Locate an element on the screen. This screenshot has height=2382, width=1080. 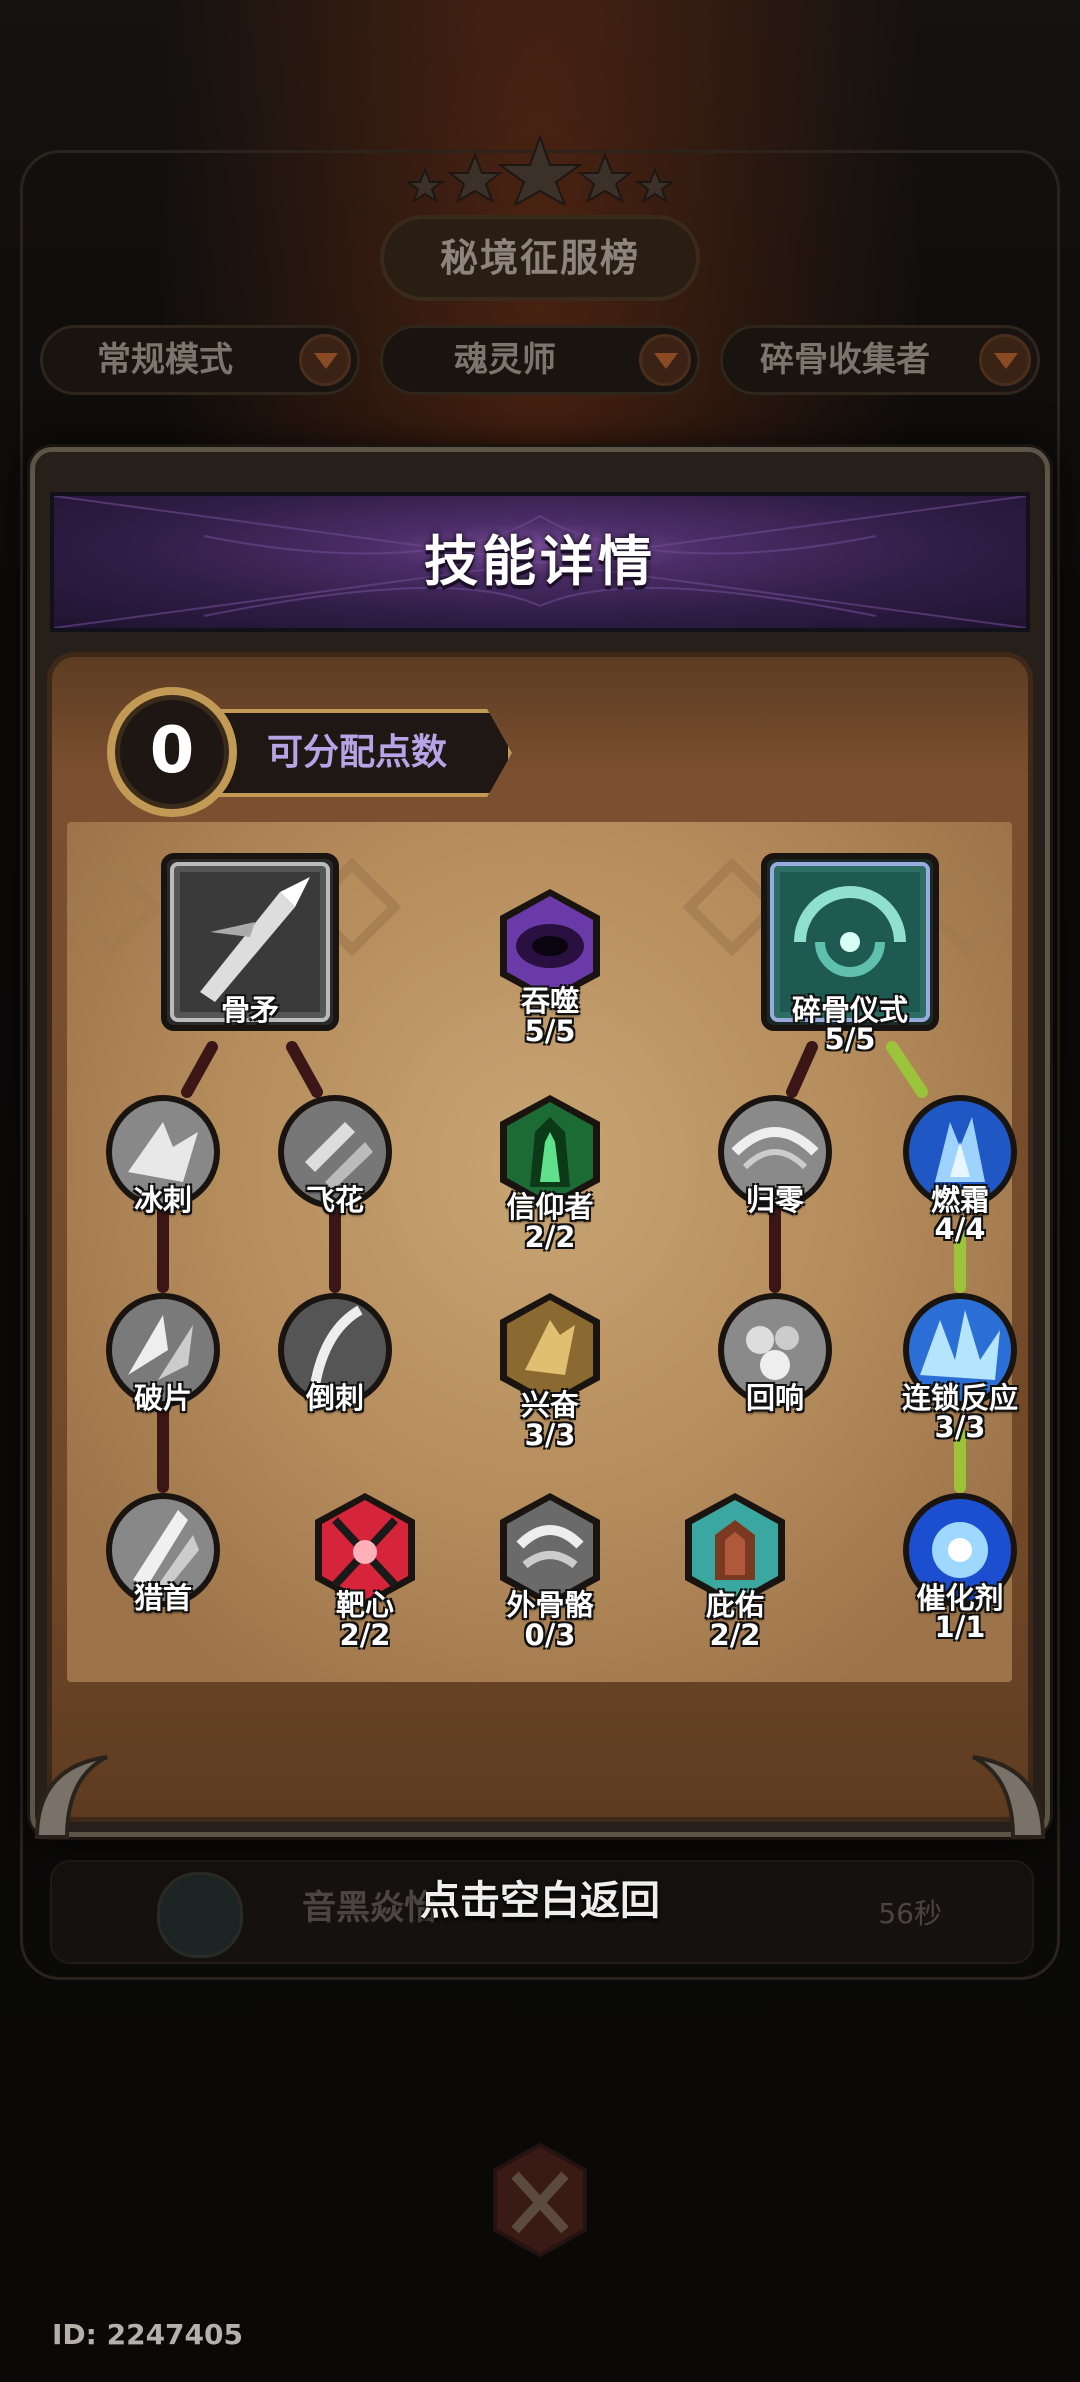
modal-header: 技能详情 is located at coordinates (540, 562).